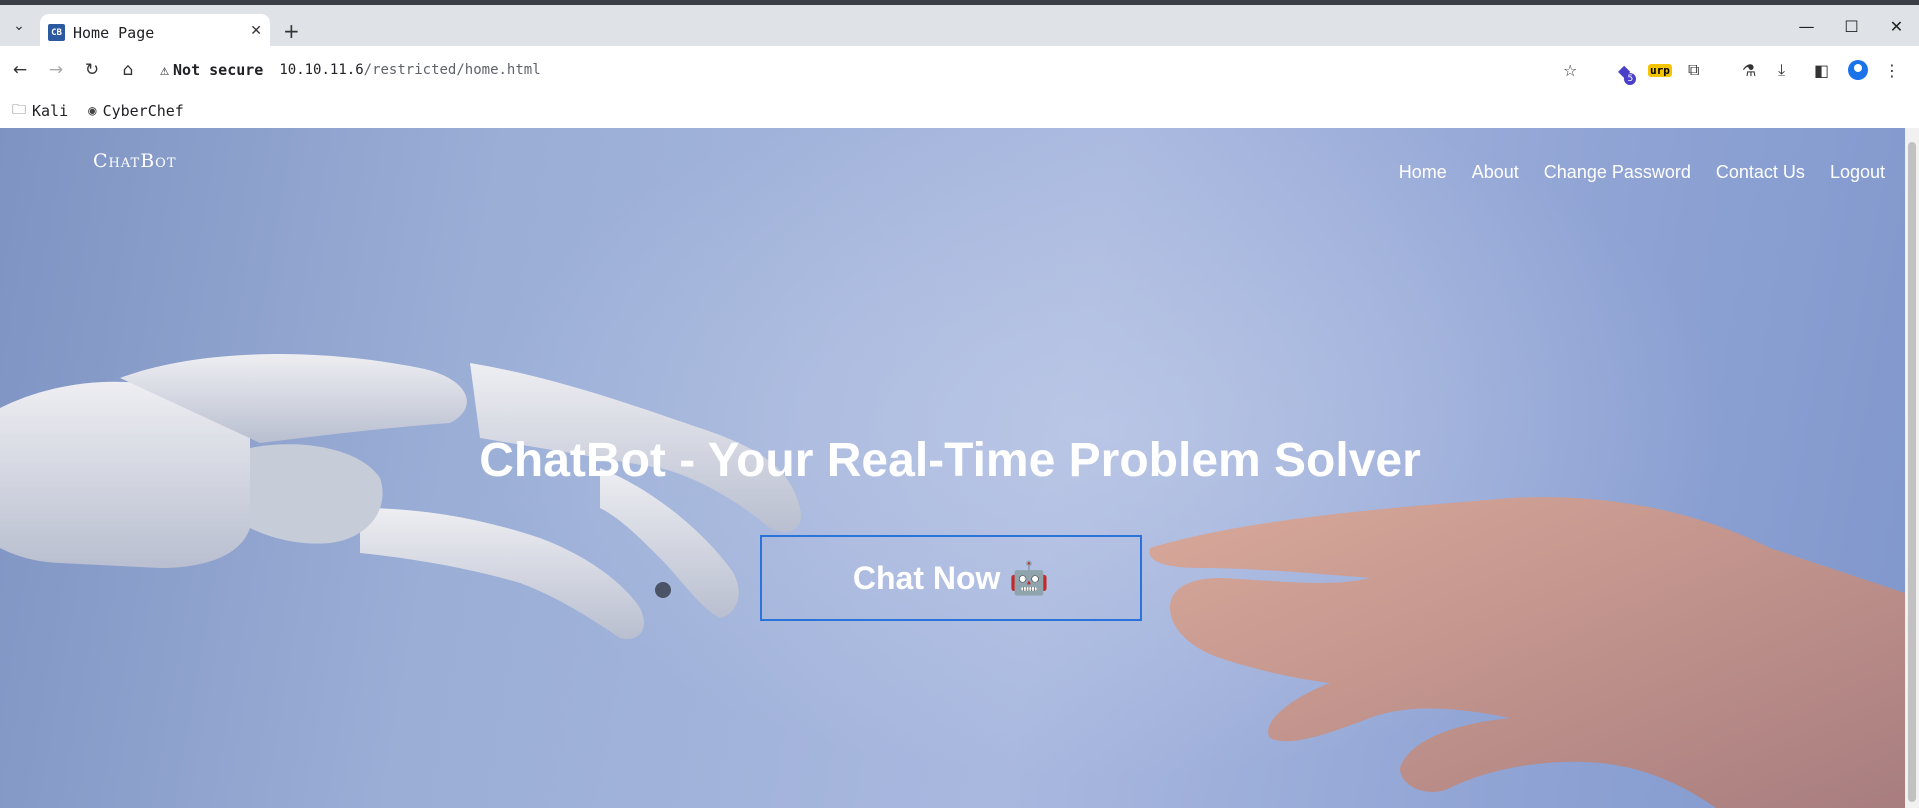 The width and height of the screenshot is (1919, 808). I want to click on extension-badge: 5, so click(1630, 79).